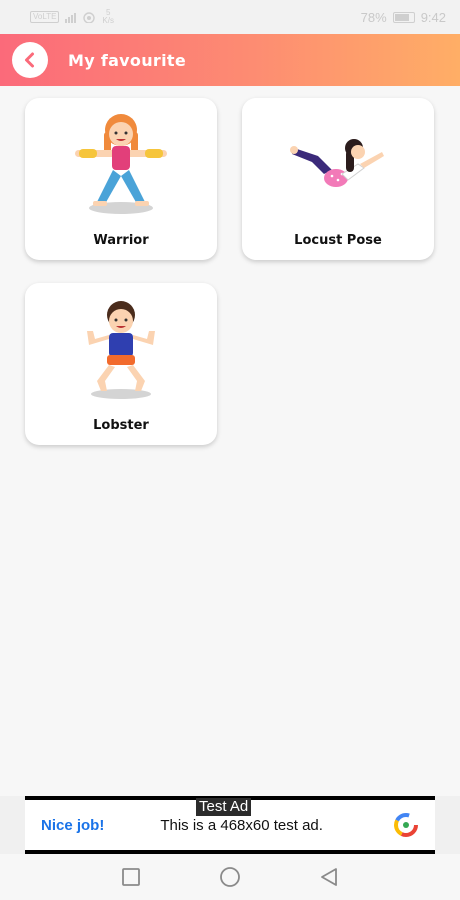 The image size is (460, 900). I want to click on hotspot-icon, so click(89, 17).